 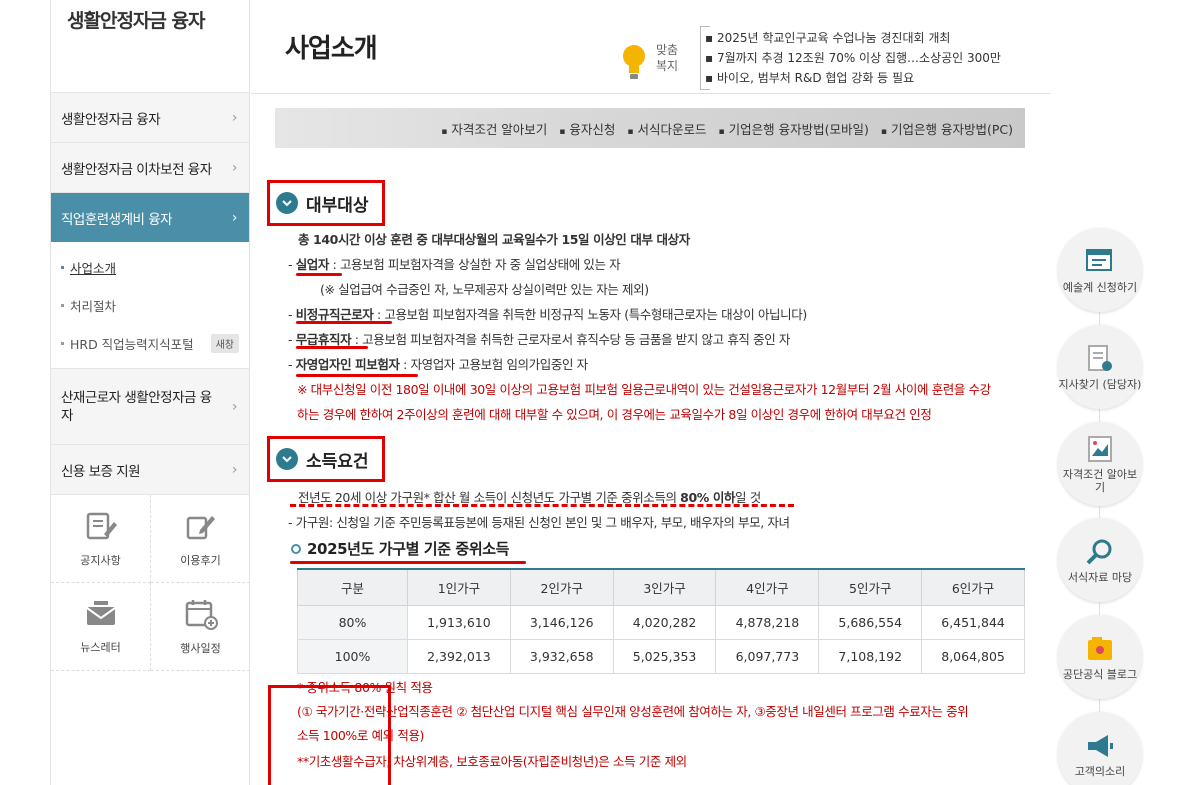 I want to click on float-art-apply: 예술계 신청하기, so click(x=1100, y=270).